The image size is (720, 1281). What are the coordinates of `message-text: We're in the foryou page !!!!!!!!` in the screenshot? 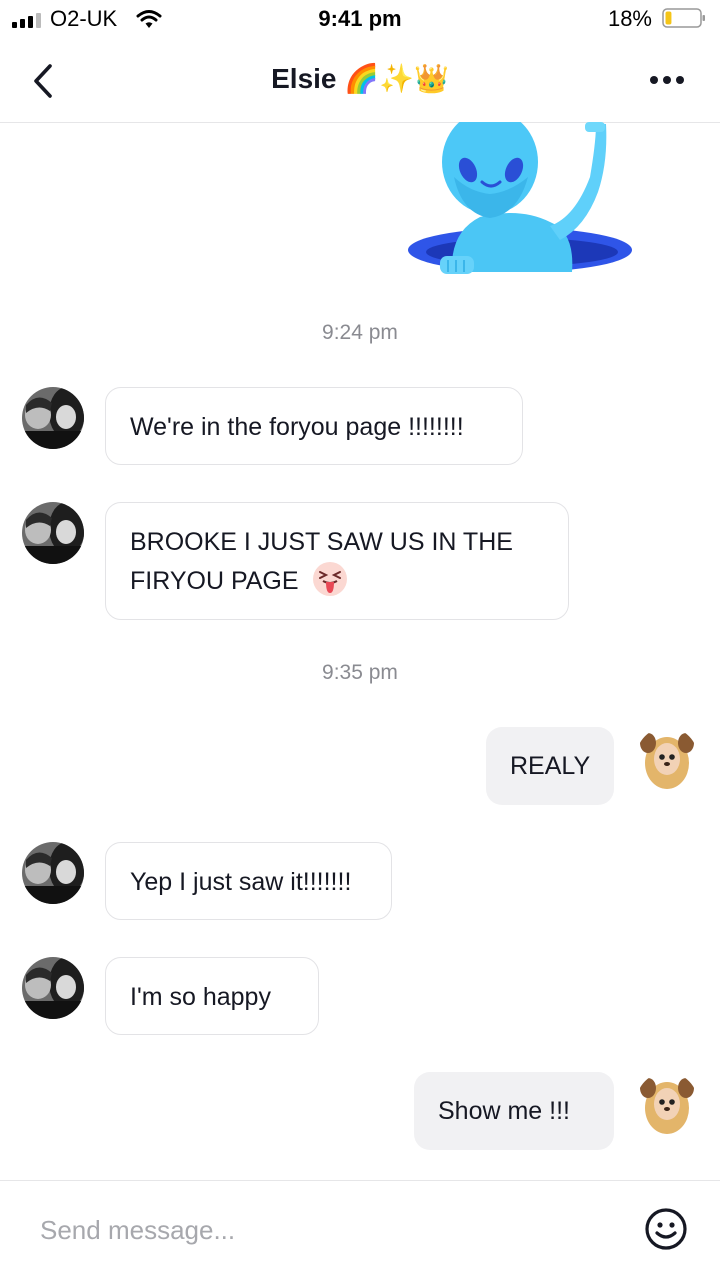 It's located at (297, 427).